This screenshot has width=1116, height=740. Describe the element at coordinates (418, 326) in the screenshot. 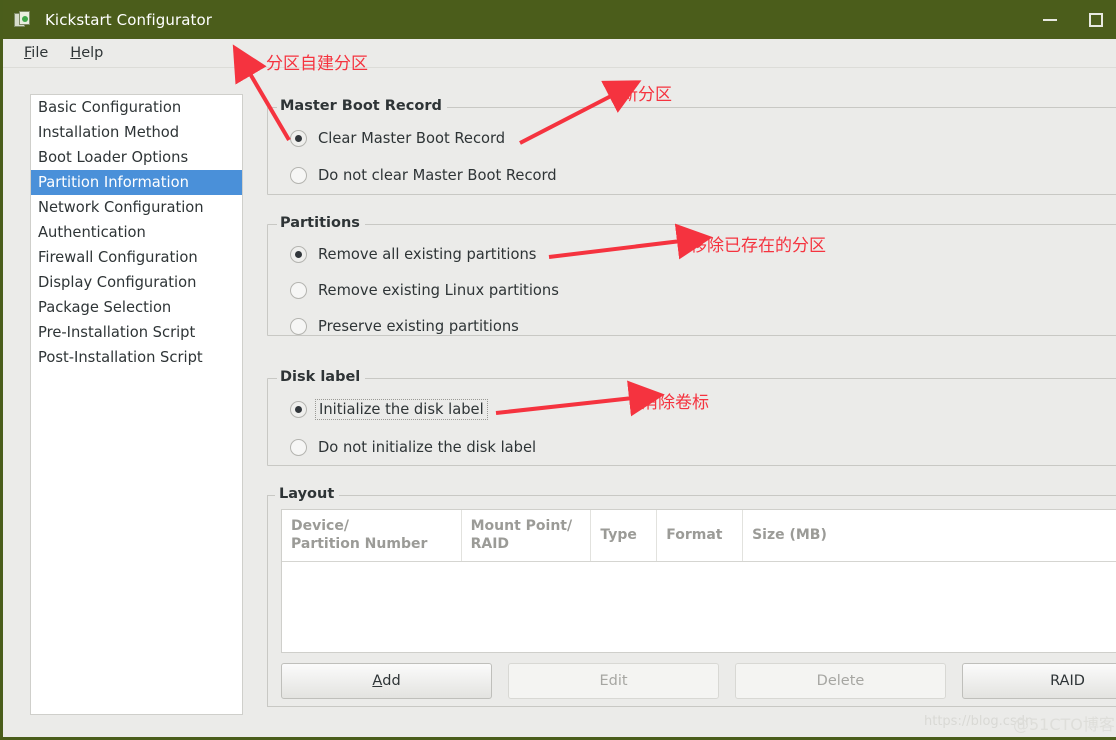

I see `radio-label-preserve-existing-partitions: Preserve existing partitions` at that location.